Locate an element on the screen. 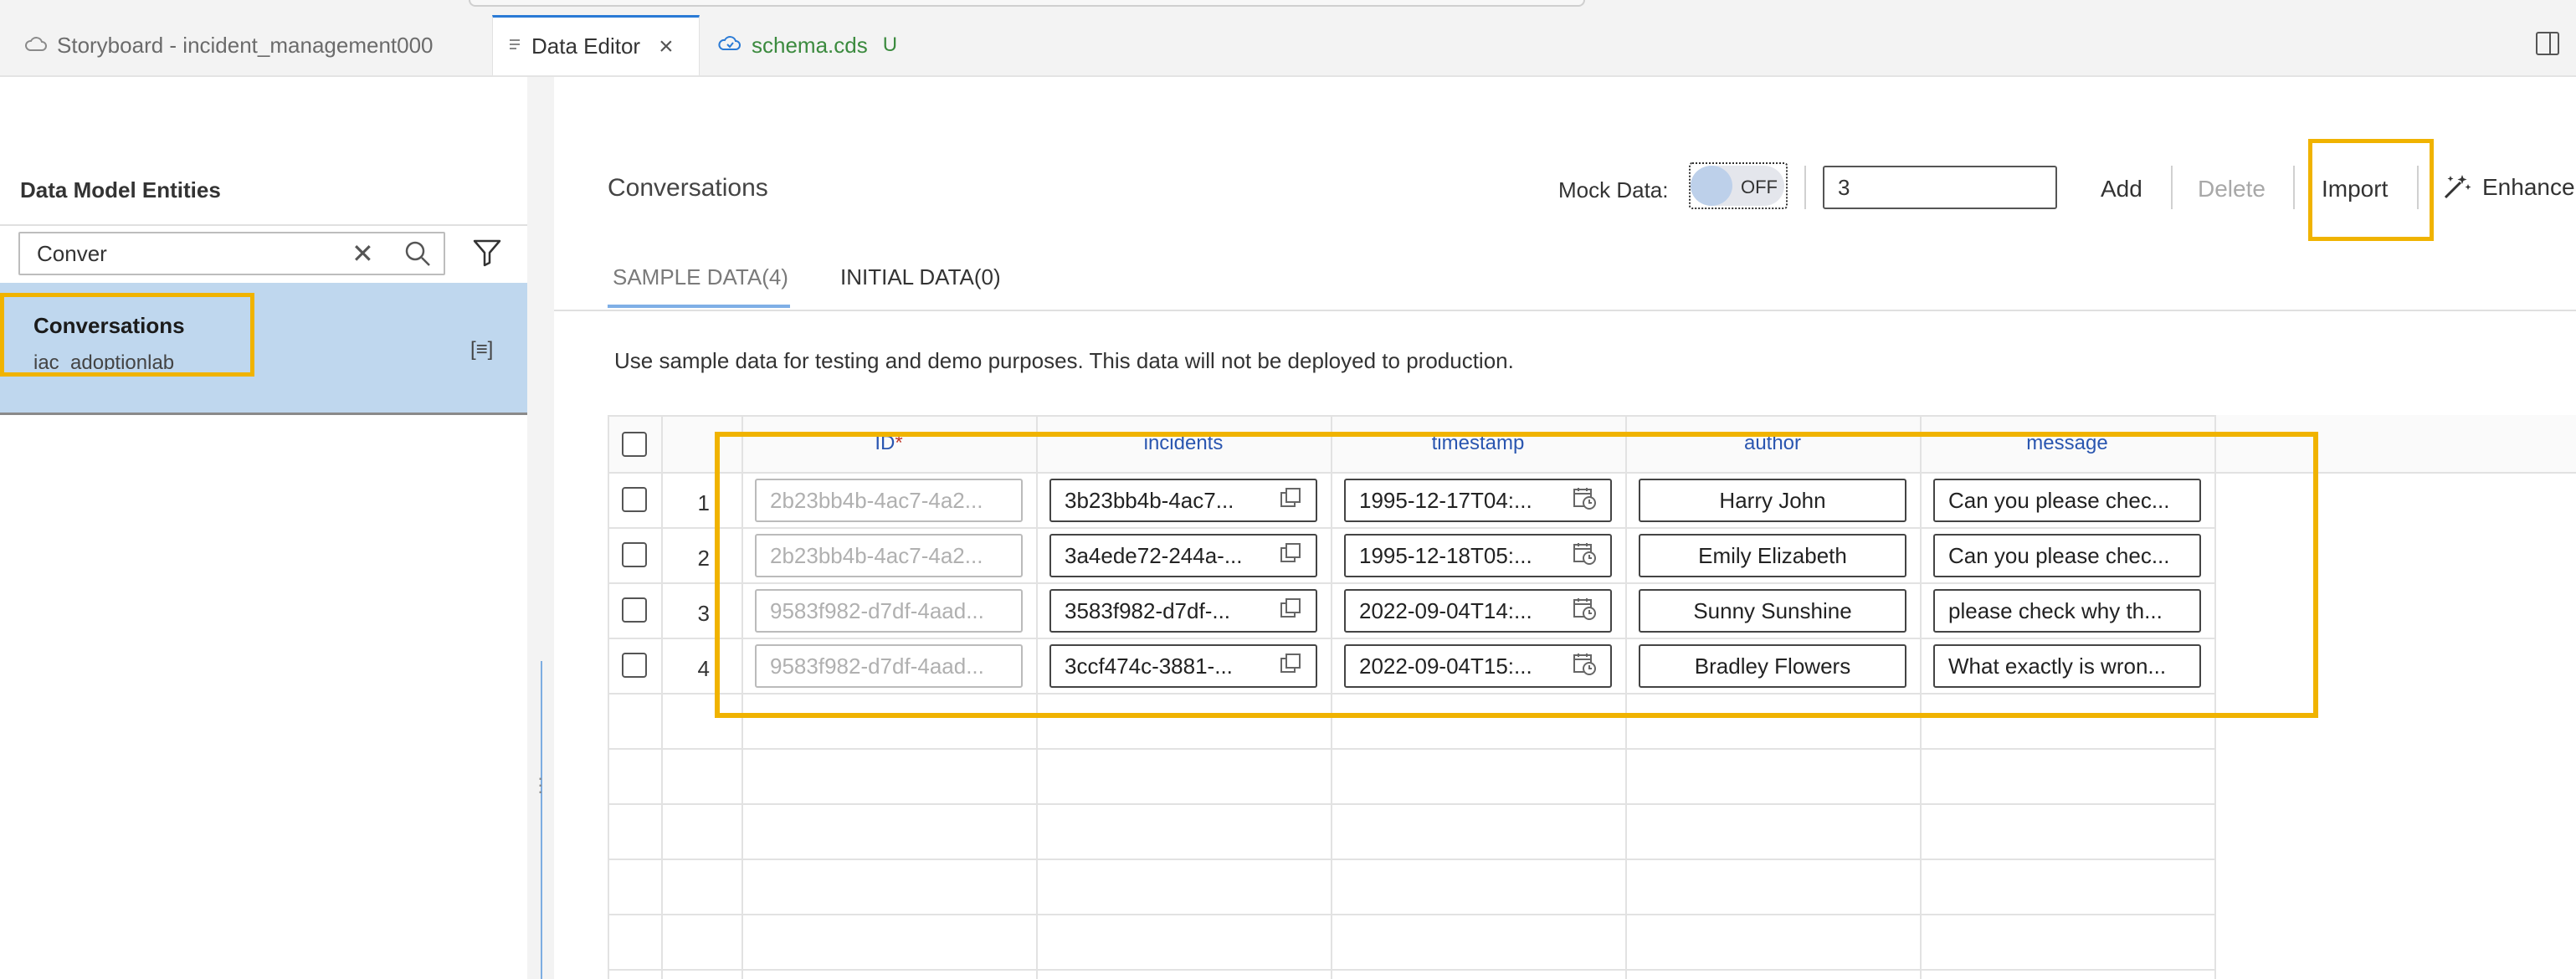 The image size is (2576, 979). panel-title: Data Model Entities is located at coordinates (120, 189).